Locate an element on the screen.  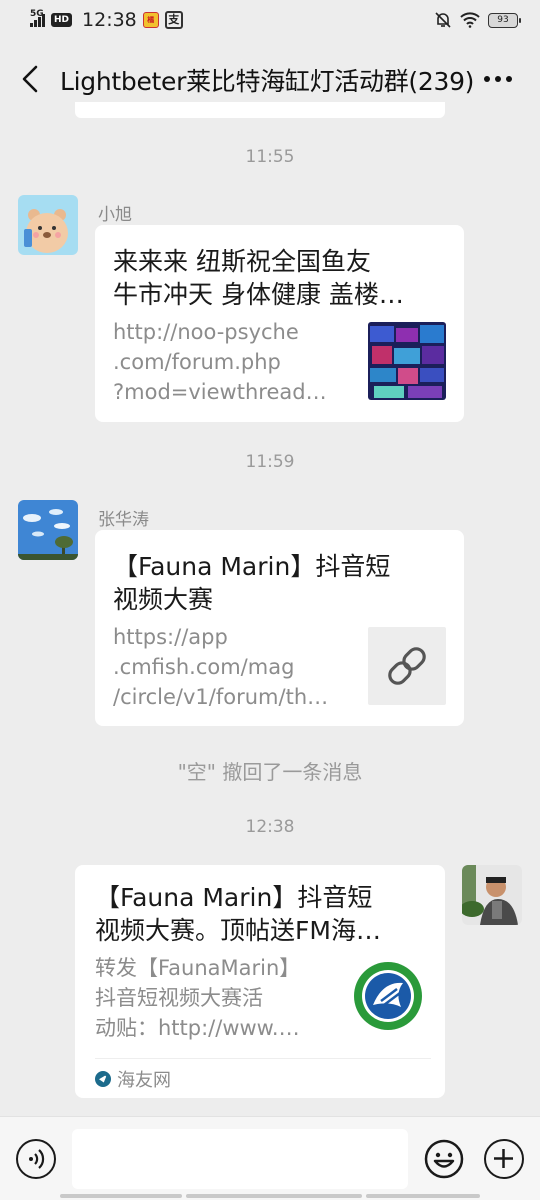
more-options-icon is located at coordinates (498, 79).